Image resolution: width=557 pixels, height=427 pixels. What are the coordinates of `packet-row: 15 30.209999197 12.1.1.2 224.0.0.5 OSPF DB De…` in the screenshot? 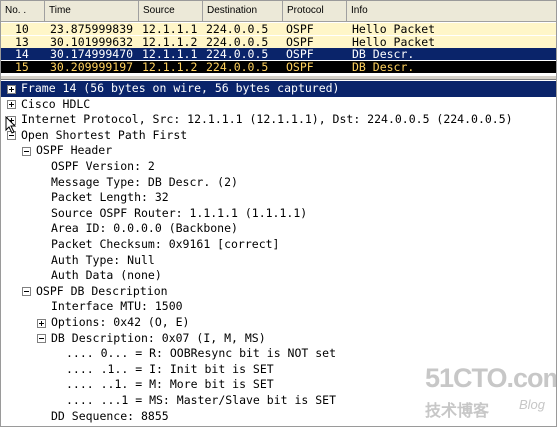 It's located at (278, 66).